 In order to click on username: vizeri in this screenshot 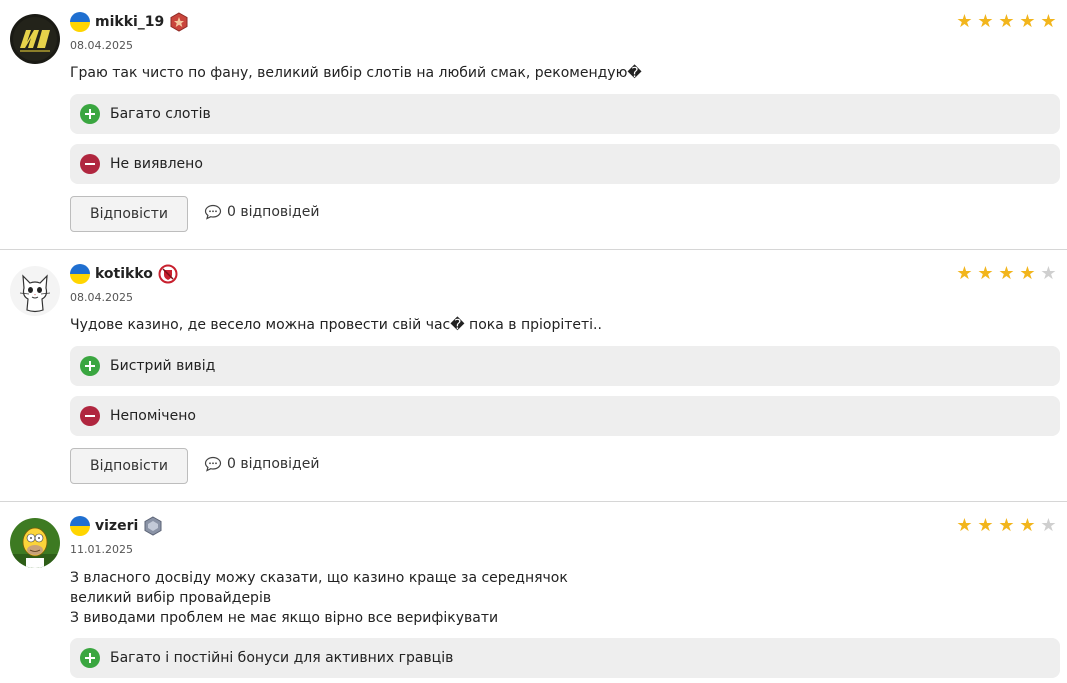, I will do `click(116, 526)`.